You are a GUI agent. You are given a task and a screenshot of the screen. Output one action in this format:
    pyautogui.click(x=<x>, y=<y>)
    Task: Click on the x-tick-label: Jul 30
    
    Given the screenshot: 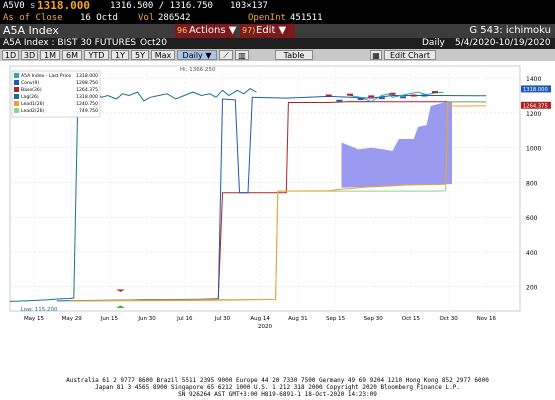 What is the action you would take?
    pyautogui.click(x=222, y=319)
    